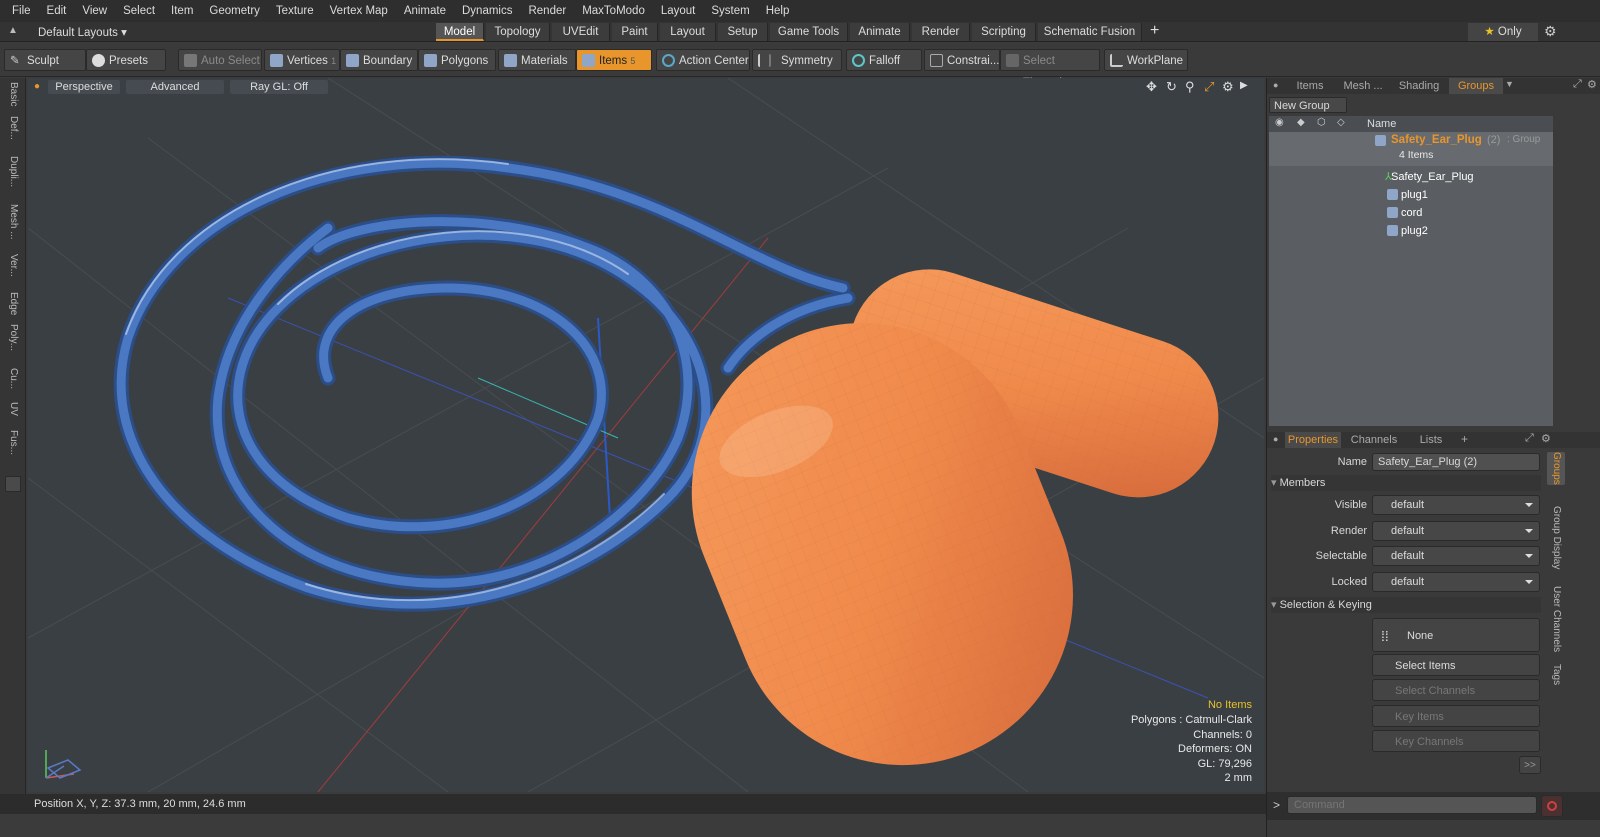  What do you see at coordinates (1228, 87) in the screenshot?
I see `viewport-gear-icon: ⚙` at bounding box center [1228, 87].